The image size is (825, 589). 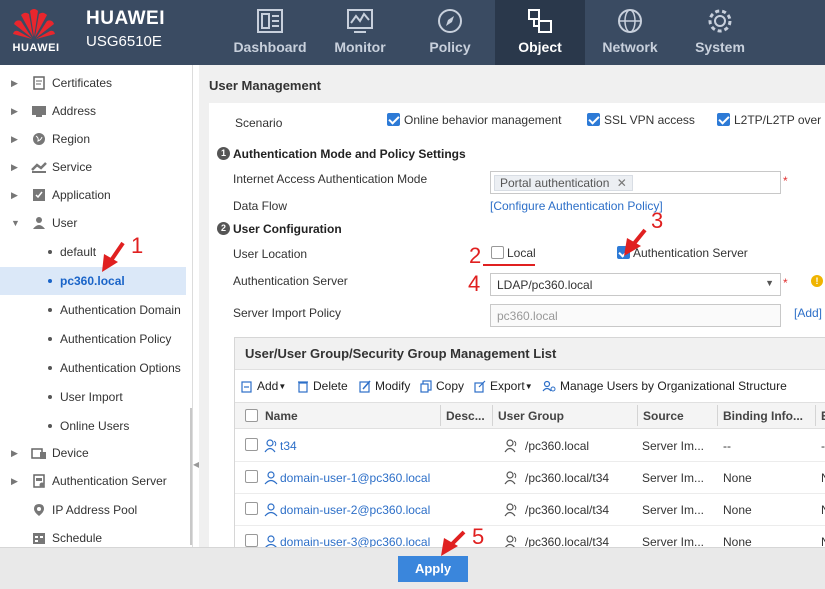 What do you see at coordinates (555, 183) in the screenshot?
I see `portal-auth-tag-label: Portal authentication` at bounding box center [555, 183].